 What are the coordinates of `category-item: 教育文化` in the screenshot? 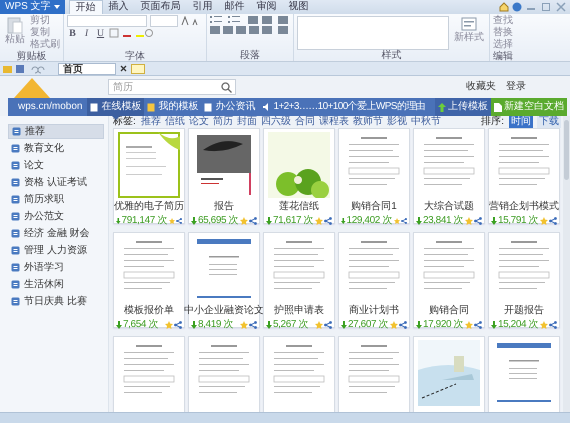 It's located at (56, 148).